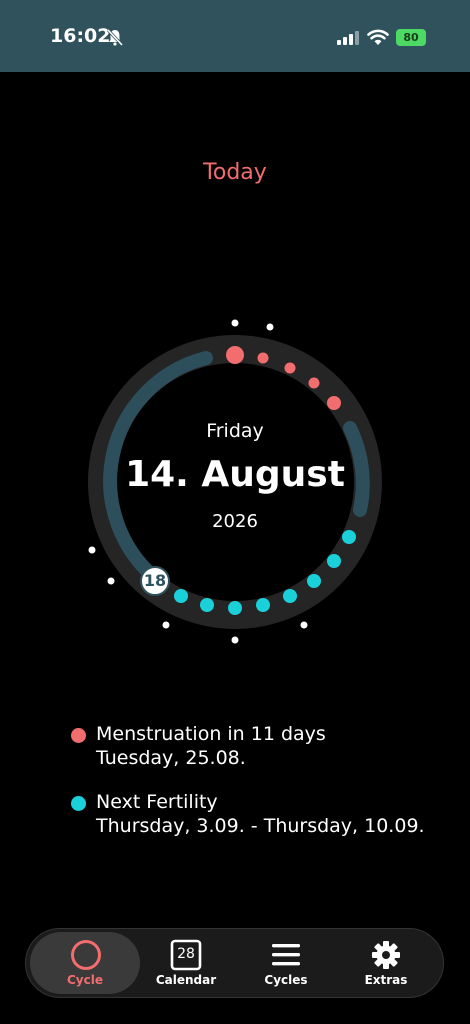 The width and height of the screenshot is (470, 1024). What do you see at coordinates (171, 758) in the screenshot?
I see `menstruation-date: Tuesday, 25.08.` at bounding box center [171, 758].